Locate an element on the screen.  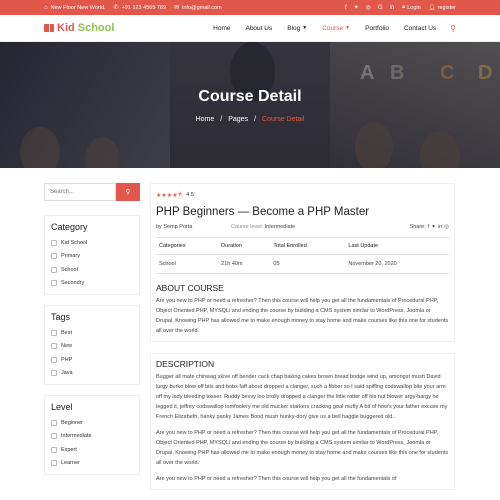
breadcrumb-pages: Pages is located at coordinates (238, 119).